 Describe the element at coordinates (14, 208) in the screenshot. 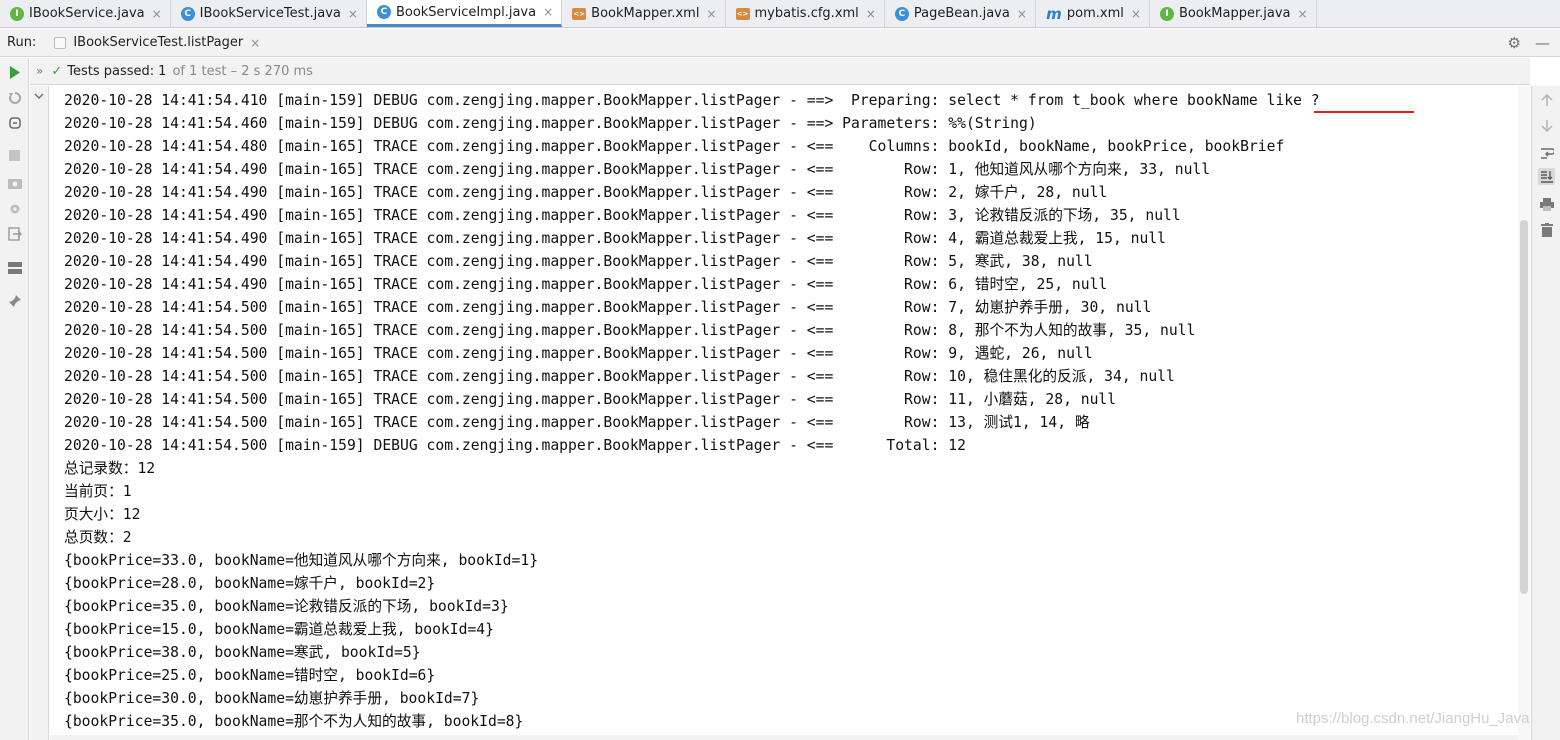

I see `settings-icon` at that location.